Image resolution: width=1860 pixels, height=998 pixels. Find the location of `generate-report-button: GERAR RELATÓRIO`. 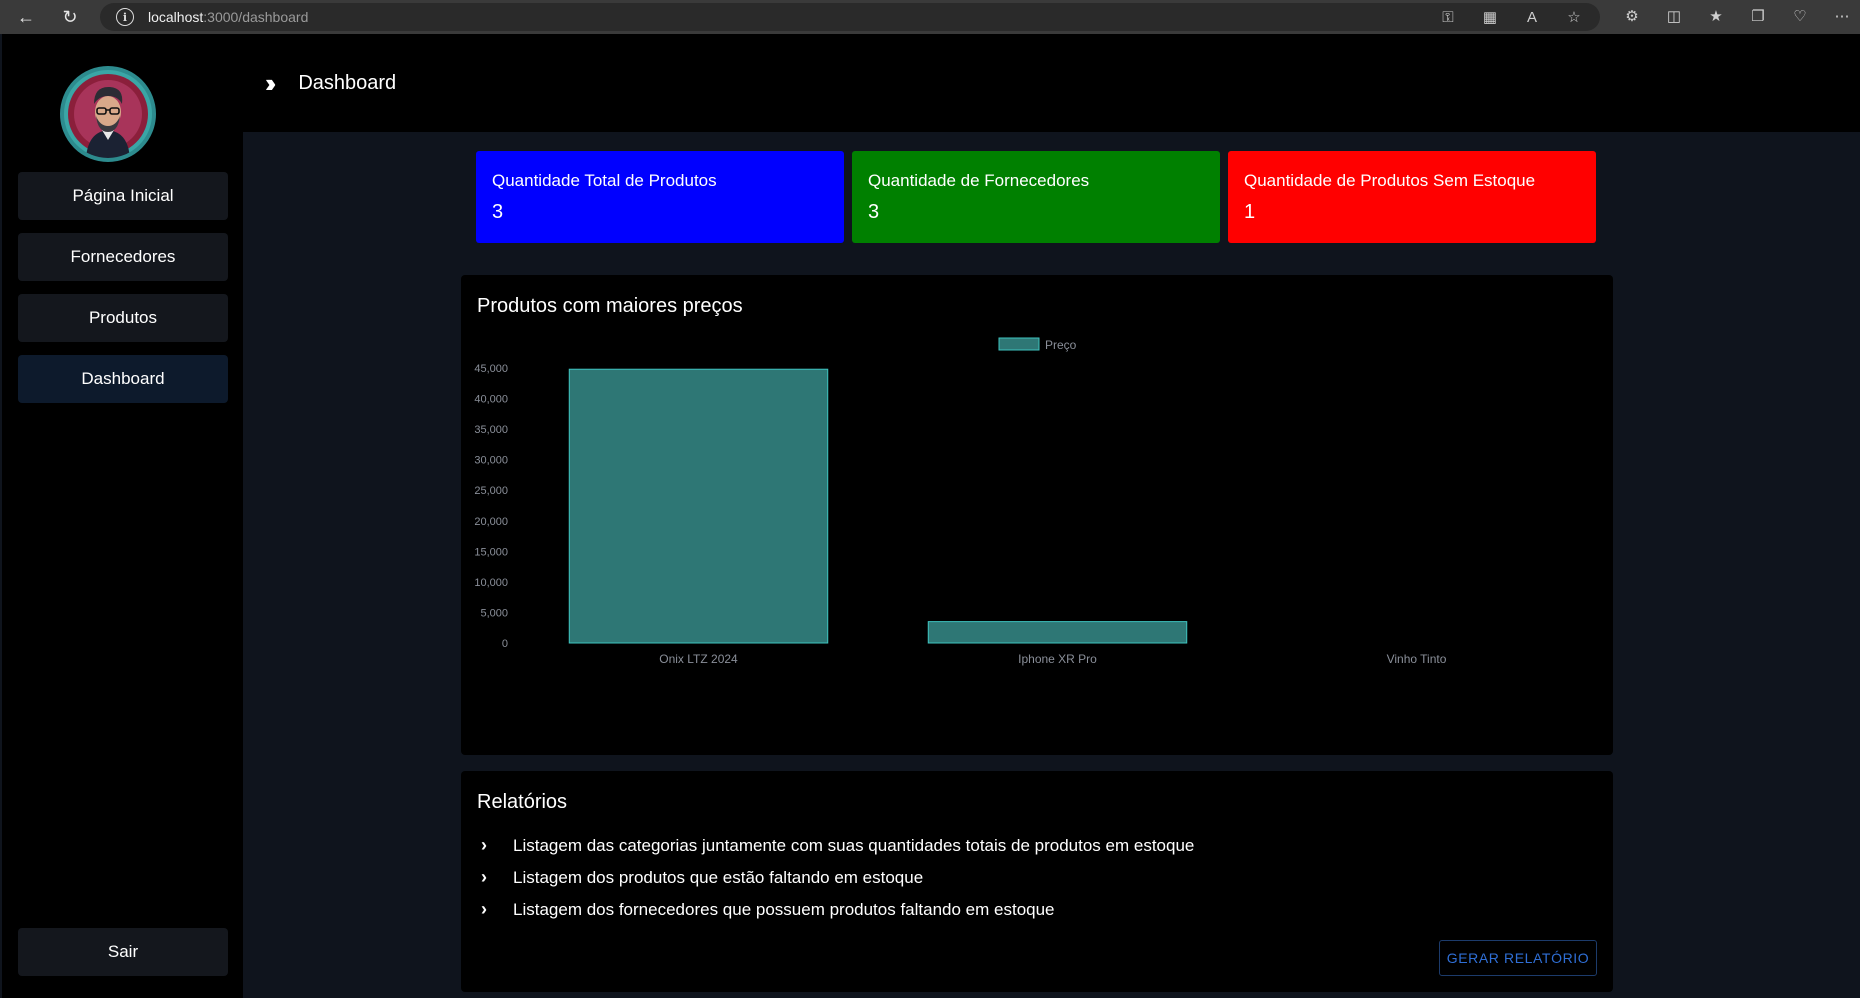

generate-report-button: GERAR RELATÓRIO is located at coordinates (1518, 958).